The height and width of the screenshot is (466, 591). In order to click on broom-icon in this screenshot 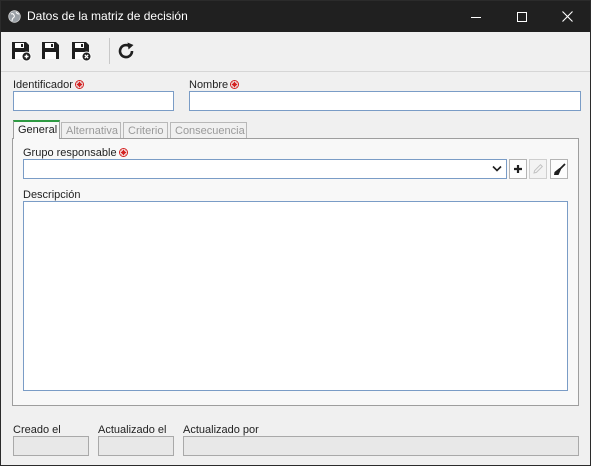, I will do `click(559, 168)`.